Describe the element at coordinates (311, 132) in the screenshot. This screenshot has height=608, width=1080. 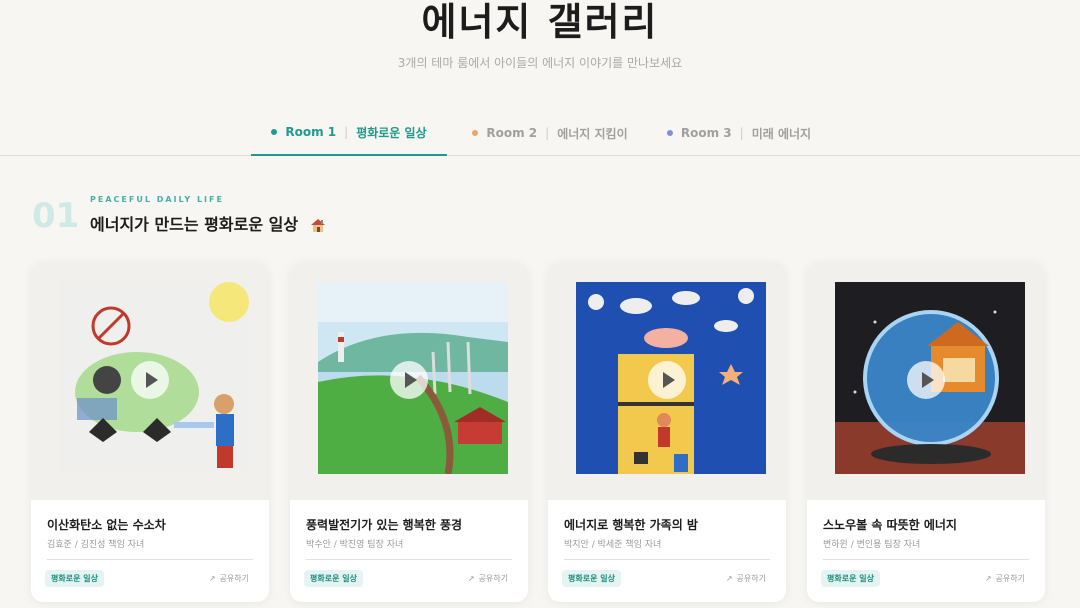
I see `tab-room-label: Room 1` at that location.